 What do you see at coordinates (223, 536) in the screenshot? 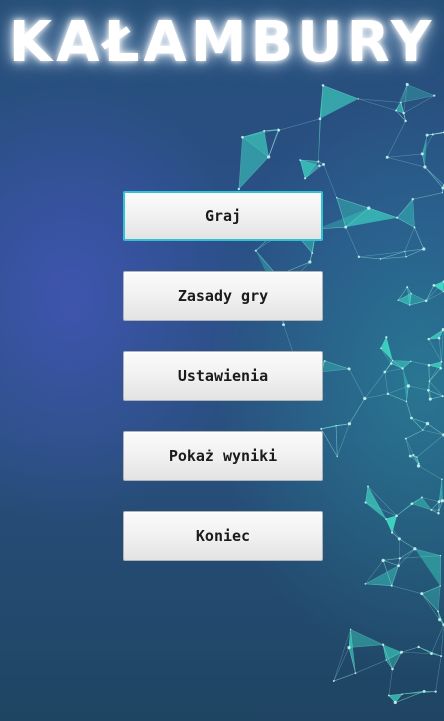
I see `exit-button: Koniec` at bounding box center [223, 536].